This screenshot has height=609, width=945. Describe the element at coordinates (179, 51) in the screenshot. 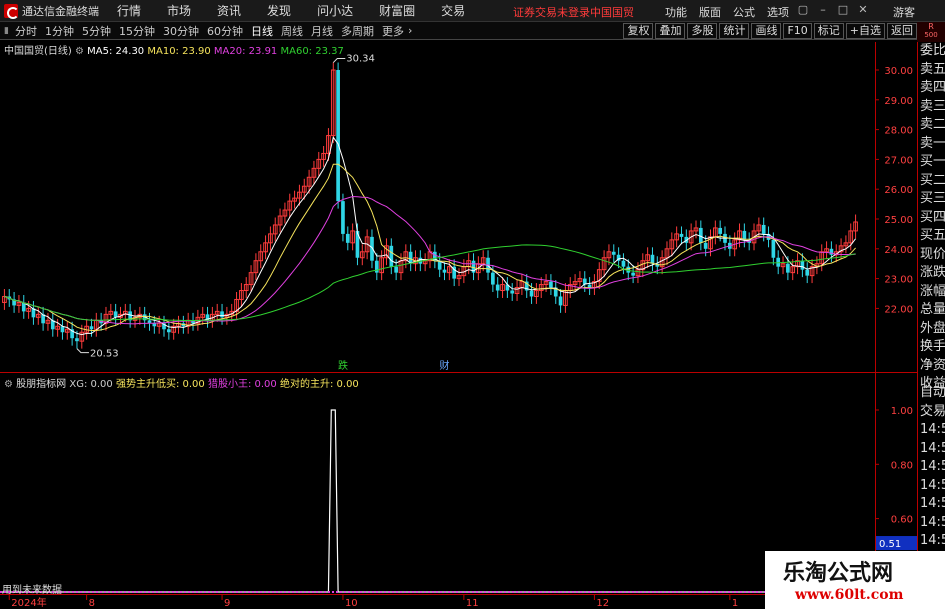

I see `ma10-label: MA10: 23.90` at that location.